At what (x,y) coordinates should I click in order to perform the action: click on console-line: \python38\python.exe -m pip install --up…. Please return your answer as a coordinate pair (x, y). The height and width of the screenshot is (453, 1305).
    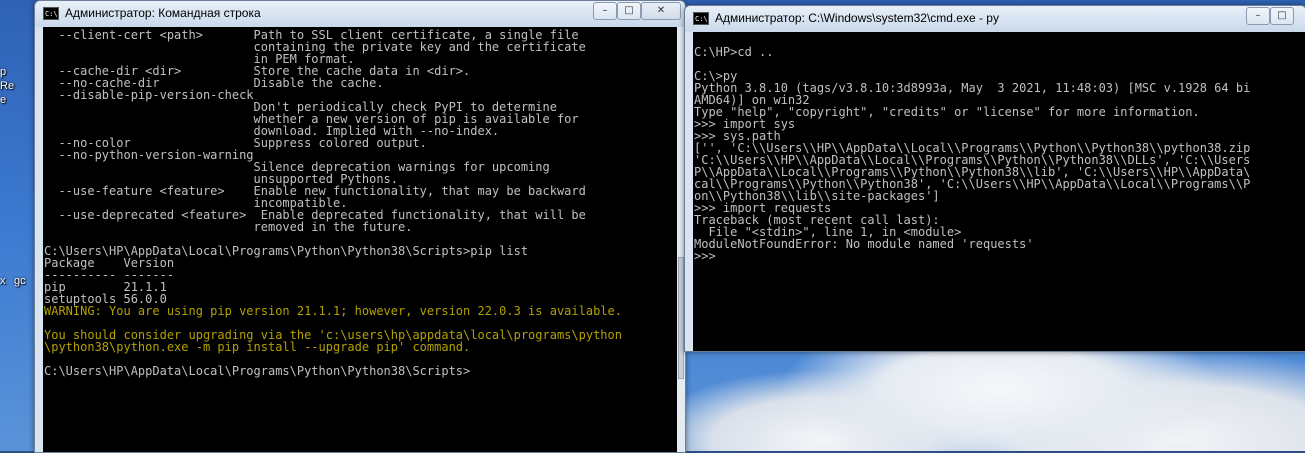
    Looking at the image, I should click on (257, 347).